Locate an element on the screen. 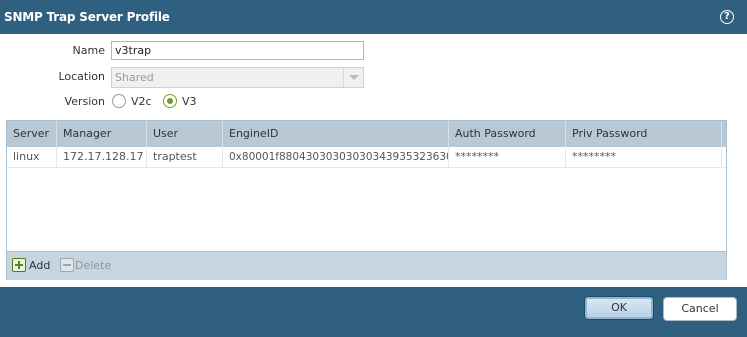 This screenshot has height=337, width=747. add-button-label: Add is located at coordinates (40, 265).